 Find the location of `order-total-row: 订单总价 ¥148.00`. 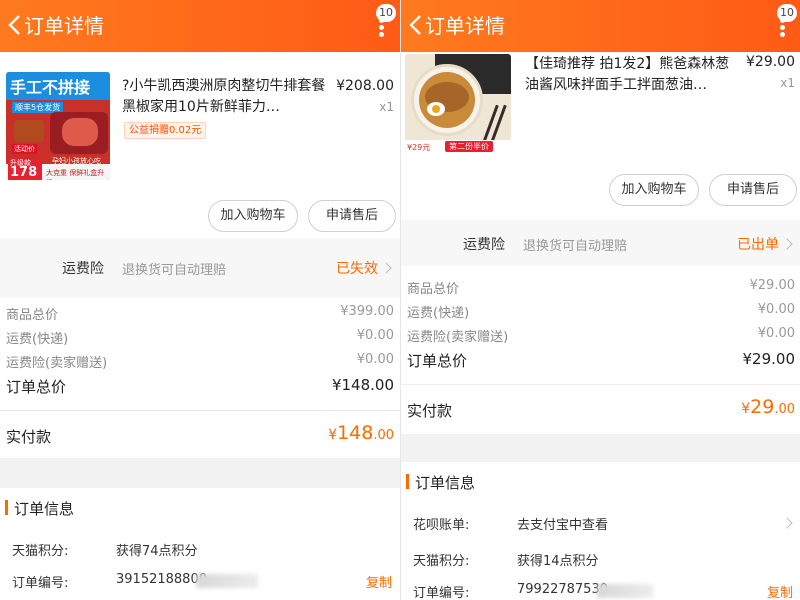

order-total-row: 订单总价 ¥148.00 is located at coordinates (200, 386).